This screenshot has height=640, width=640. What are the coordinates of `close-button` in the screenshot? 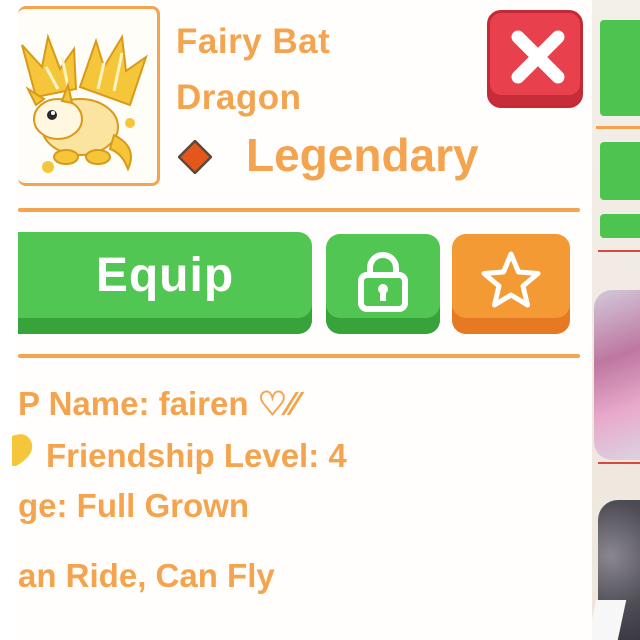 It's located at (535, 59).